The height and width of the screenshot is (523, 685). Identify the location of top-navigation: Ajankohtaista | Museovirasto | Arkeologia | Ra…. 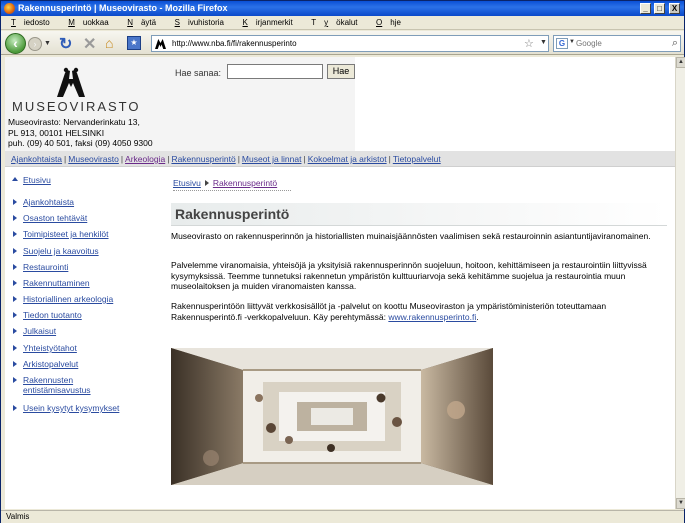
(340, 159).